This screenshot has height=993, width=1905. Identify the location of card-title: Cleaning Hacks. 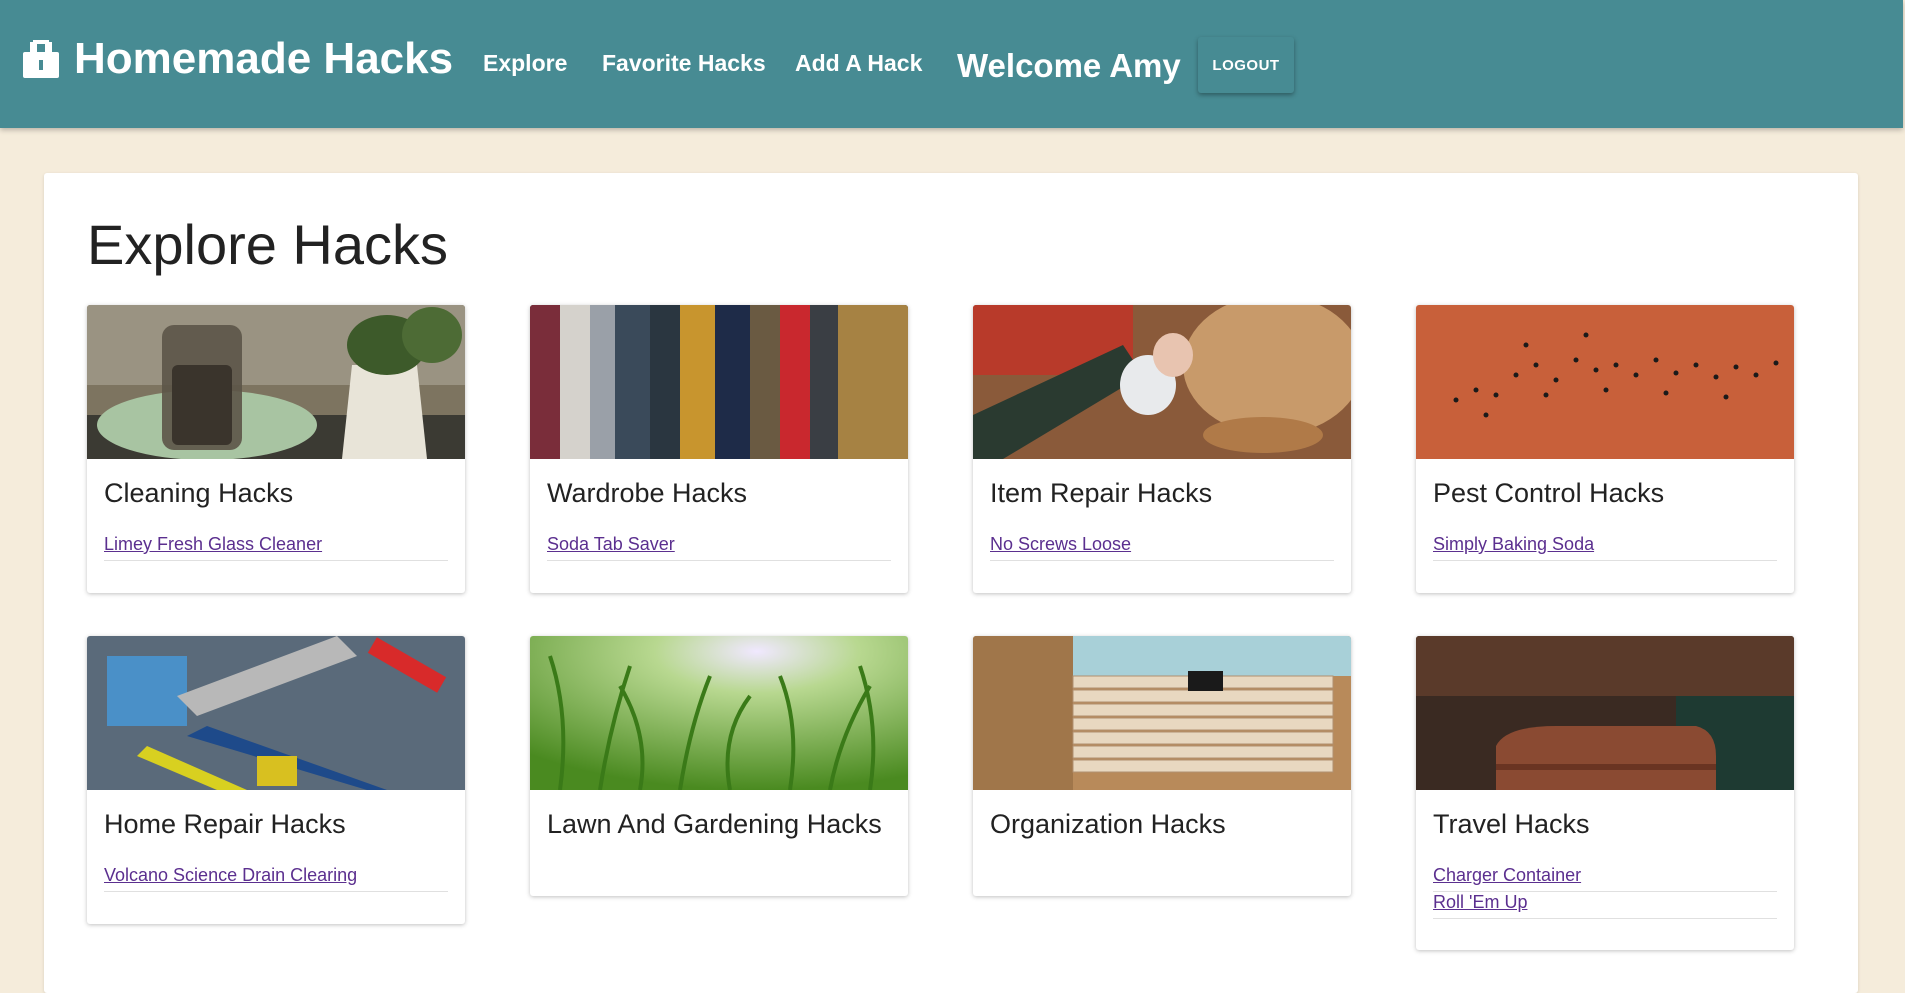
(199, 493).